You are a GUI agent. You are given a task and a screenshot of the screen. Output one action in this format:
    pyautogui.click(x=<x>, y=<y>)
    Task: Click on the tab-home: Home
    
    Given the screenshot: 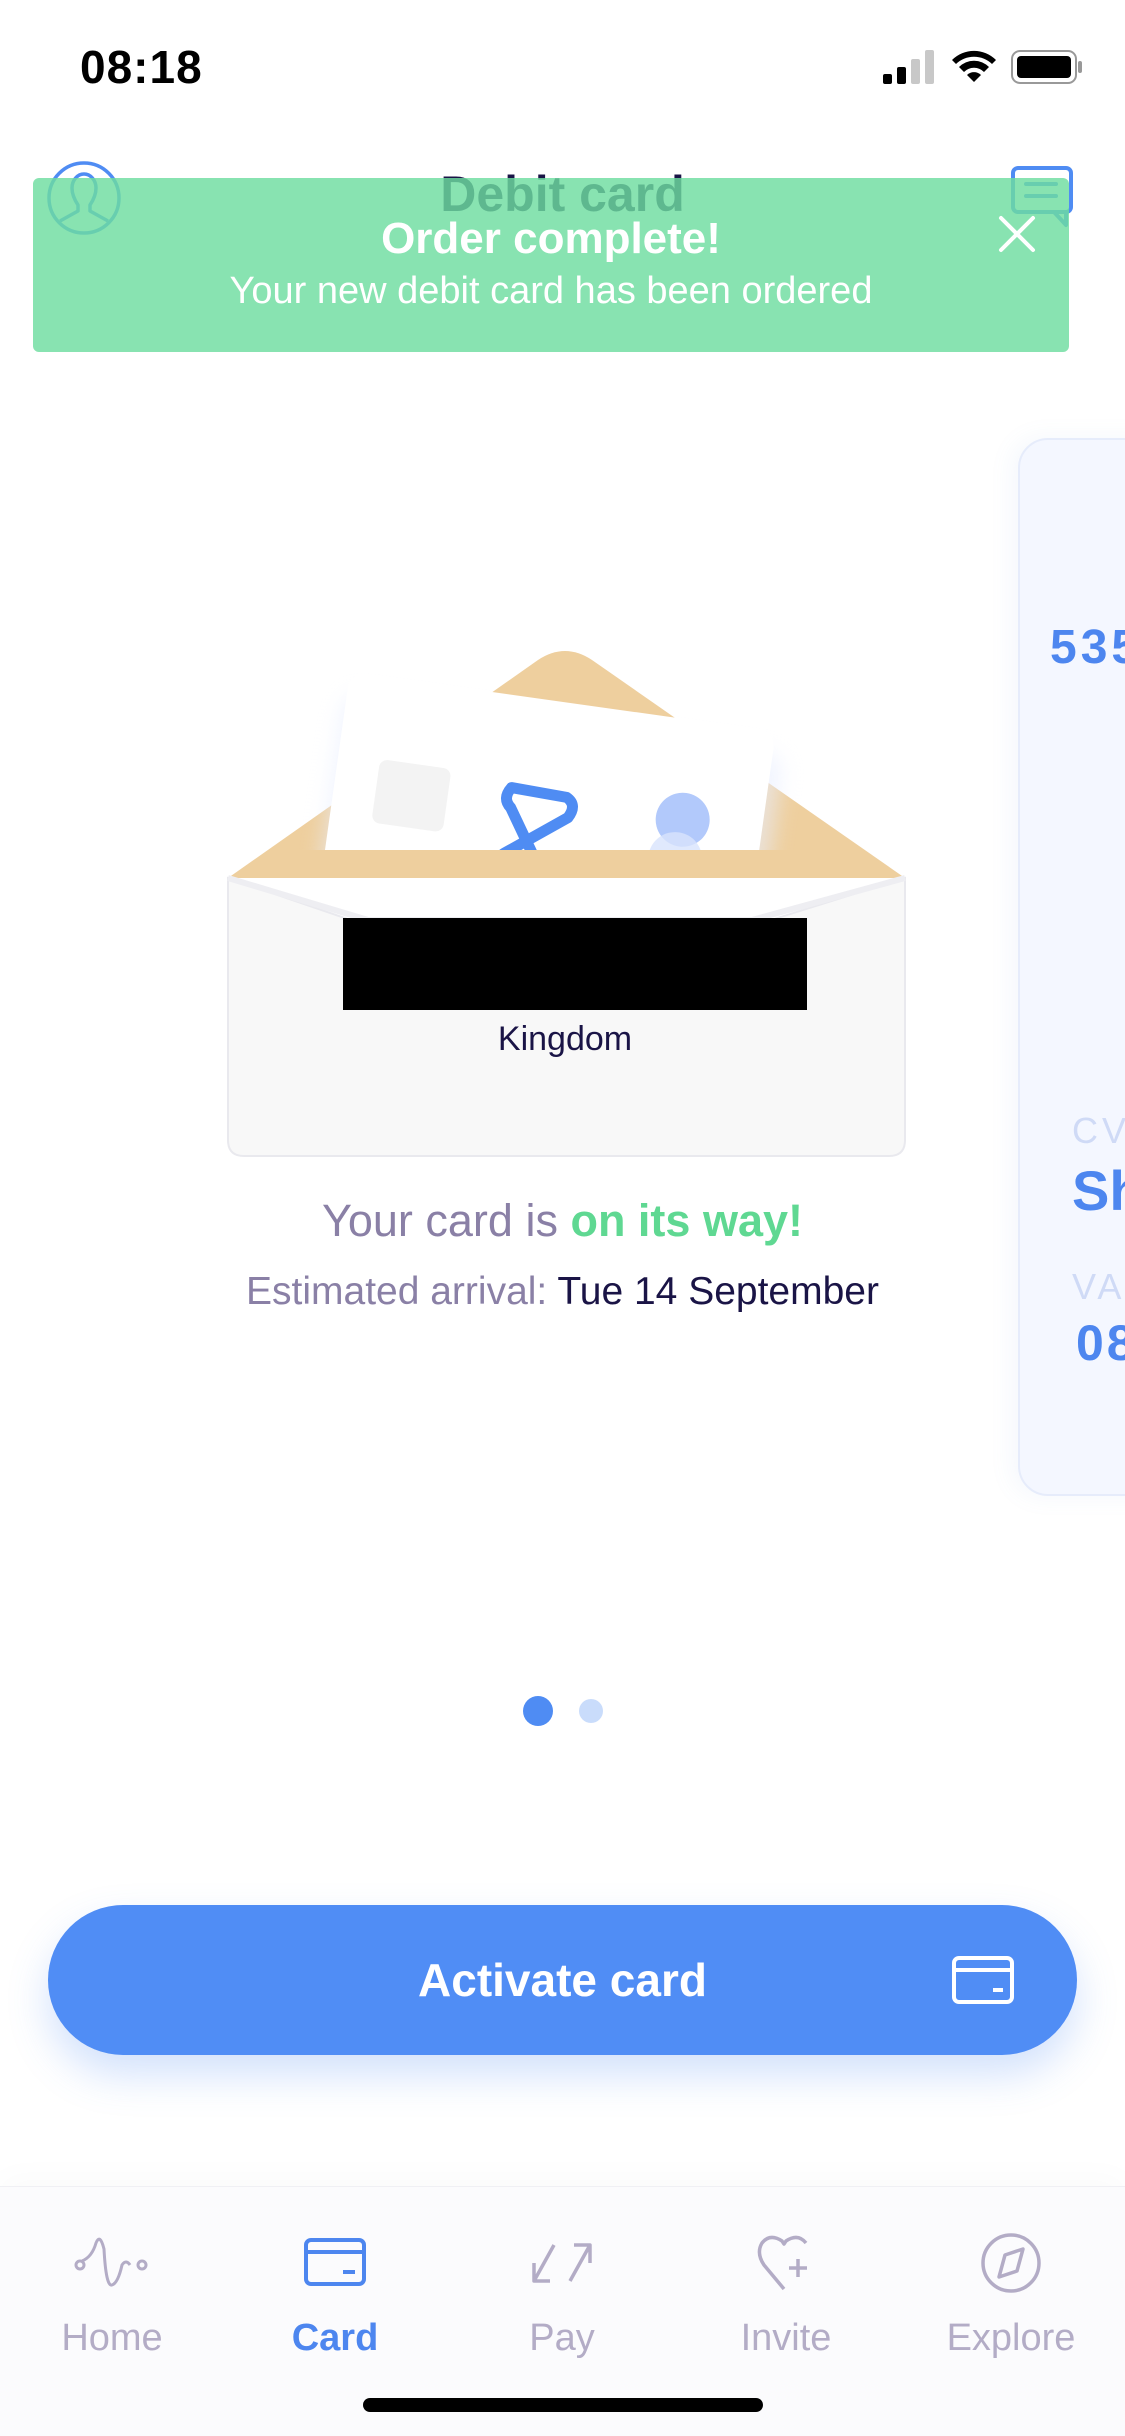 What is the action you would take?
    pyautogui.click(x=112, y=2283)
    